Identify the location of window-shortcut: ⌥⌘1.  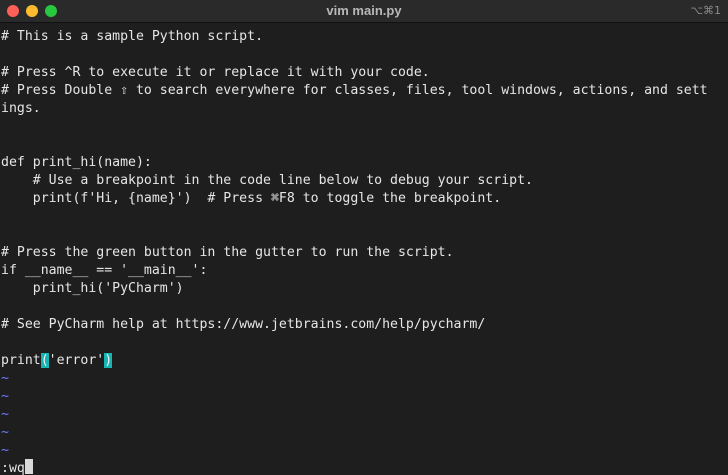
(705, 10).